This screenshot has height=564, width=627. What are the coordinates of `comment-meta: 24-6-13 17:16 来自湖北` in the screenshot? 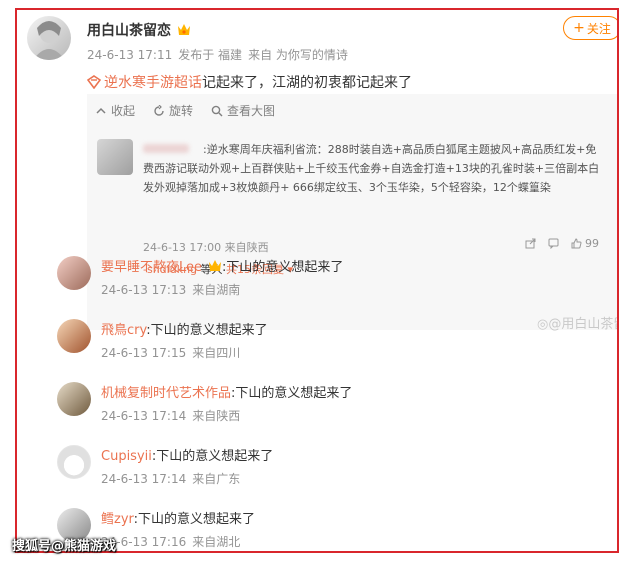 It's located at (173, 541).